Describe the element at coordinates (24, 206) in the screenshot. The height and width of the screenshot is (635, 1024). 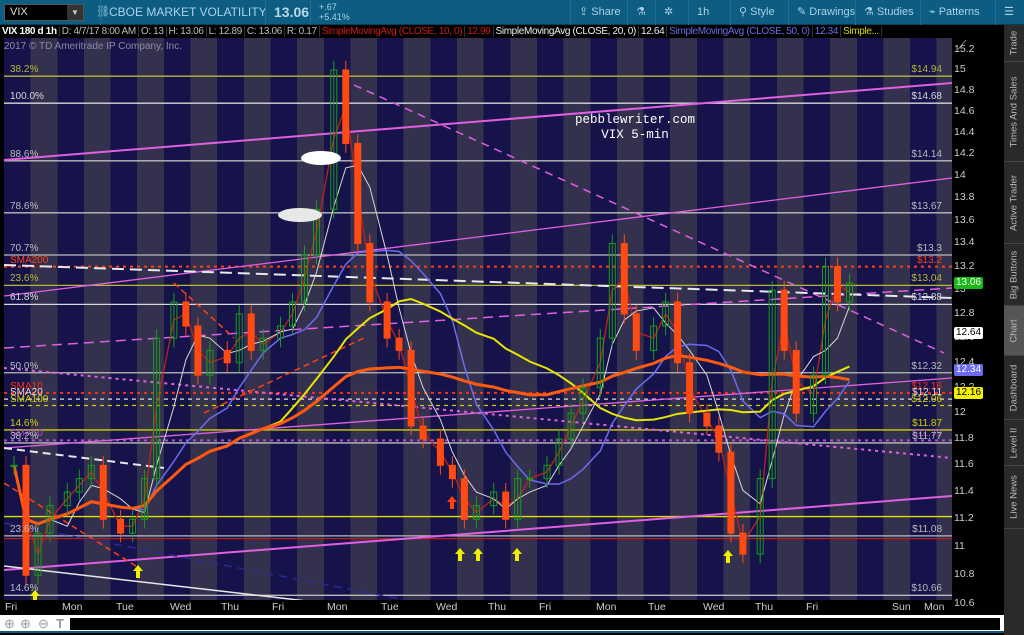
I see `level-left-label: 78.6%` at that location.